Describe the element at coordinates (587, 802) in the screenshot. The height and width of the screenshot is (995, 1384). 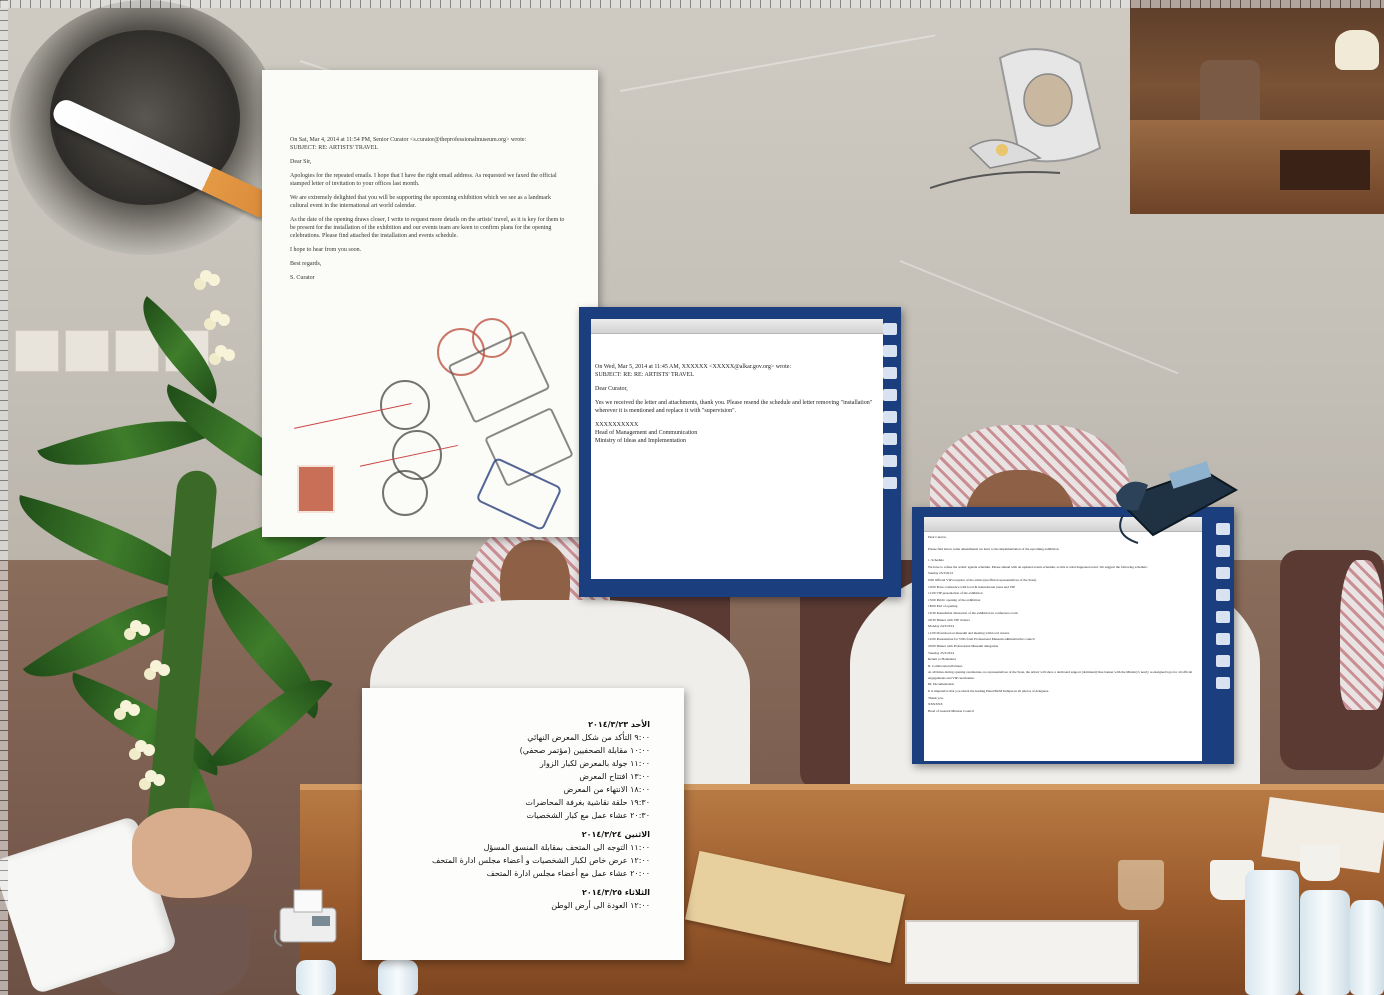
I see `schedule-item: ١٩:٣٠ حلقة نقاشية بغرفة المحاضرات` at that location.